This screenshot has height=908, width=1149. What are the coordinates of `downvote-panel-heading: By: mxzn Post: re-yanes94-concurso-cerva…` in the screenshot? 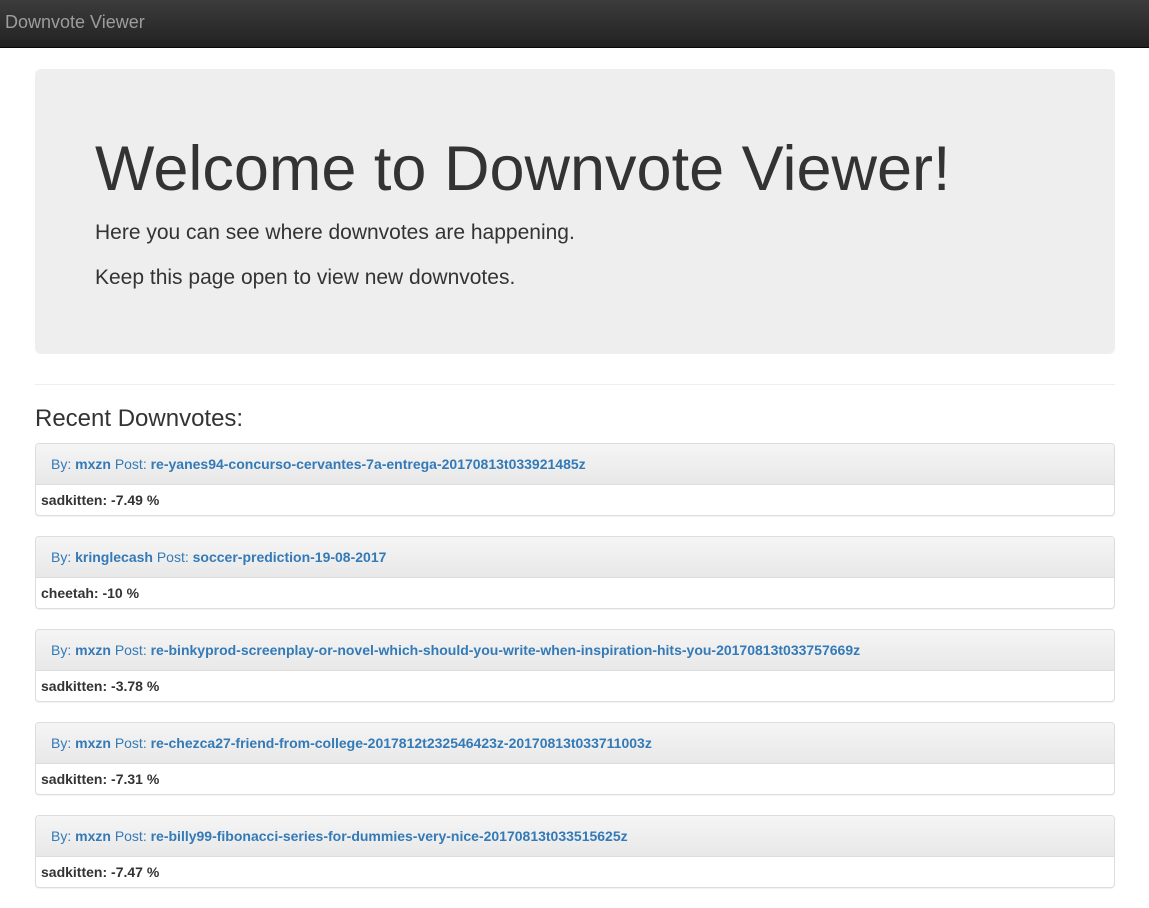 It's located at (575, 464).